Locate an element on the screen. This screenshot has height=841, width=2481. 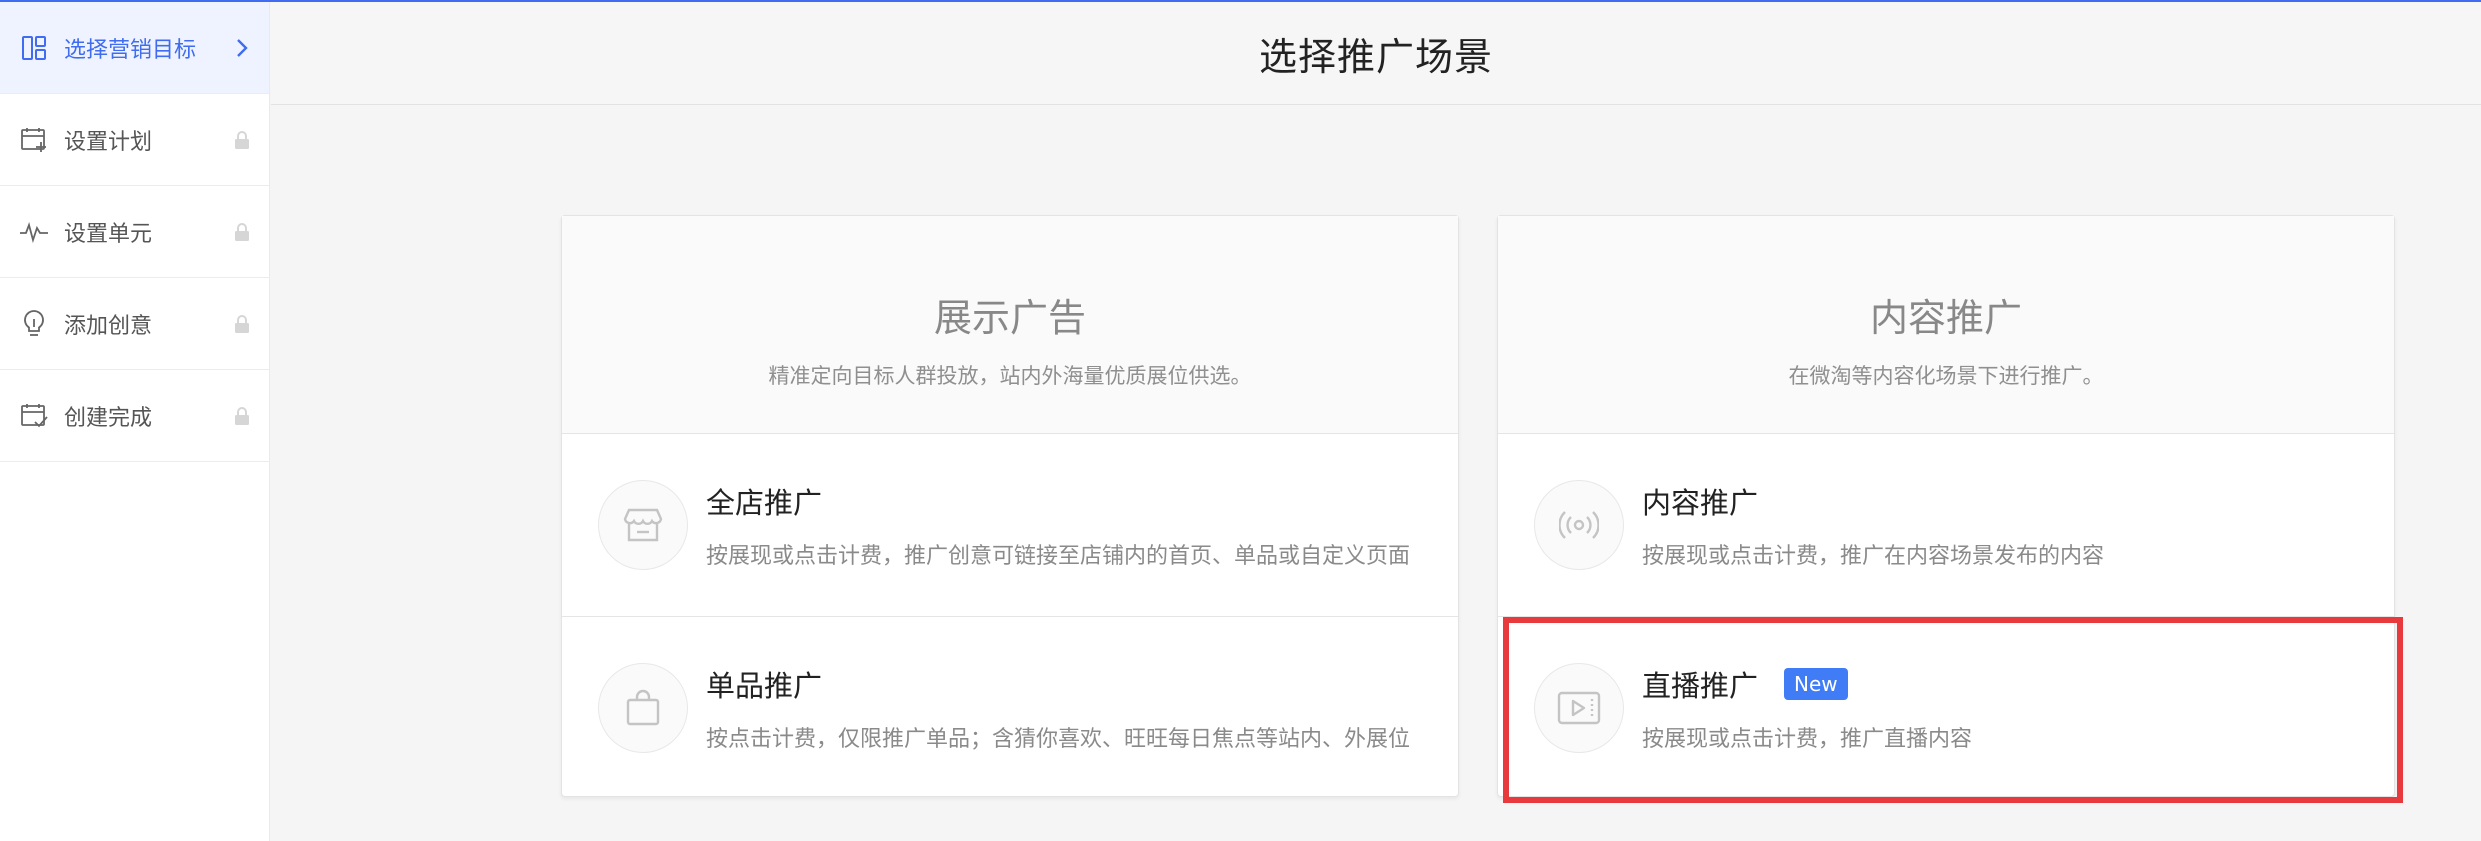
step-set-unit: 设置单元 is located at coordinates (134, 232).